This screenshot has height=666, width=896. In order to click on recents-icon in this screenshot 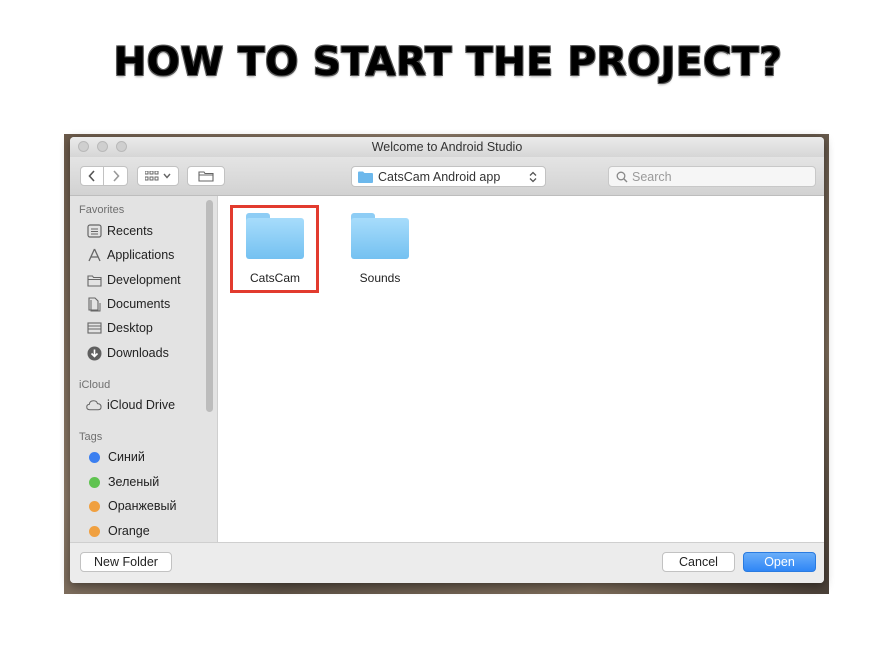, I will do `click(94, 231)`.